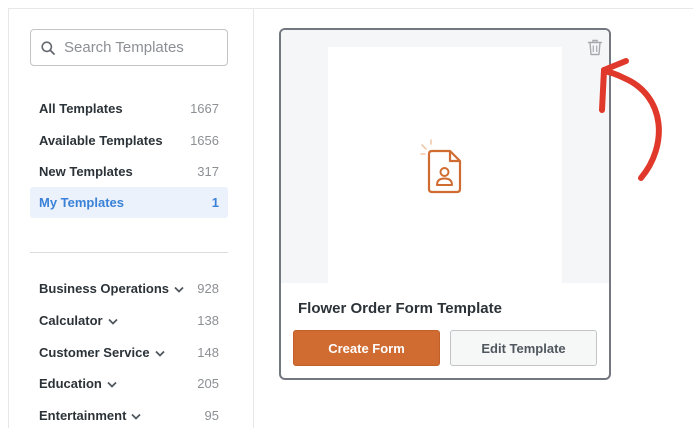 The image size is (693, 428). I want to click on template-title: Flower Order Form Template, so click(400, 308).